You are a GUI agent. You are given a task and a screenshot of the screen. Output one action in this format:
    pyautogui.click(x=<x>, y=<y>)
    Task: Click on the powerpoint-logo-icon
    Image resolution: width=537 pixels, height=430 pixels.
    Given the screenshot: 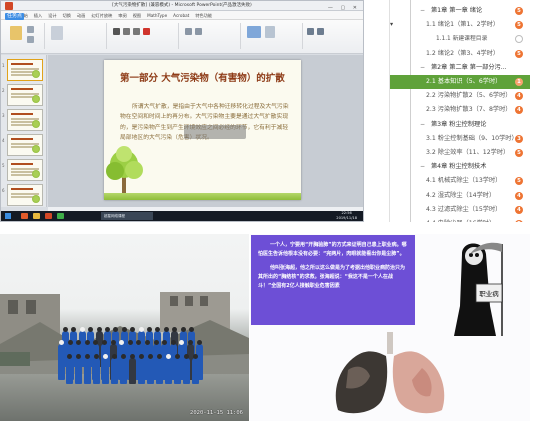 What is the action you would take?
    pyautogui.click(x=9, y=6)
    